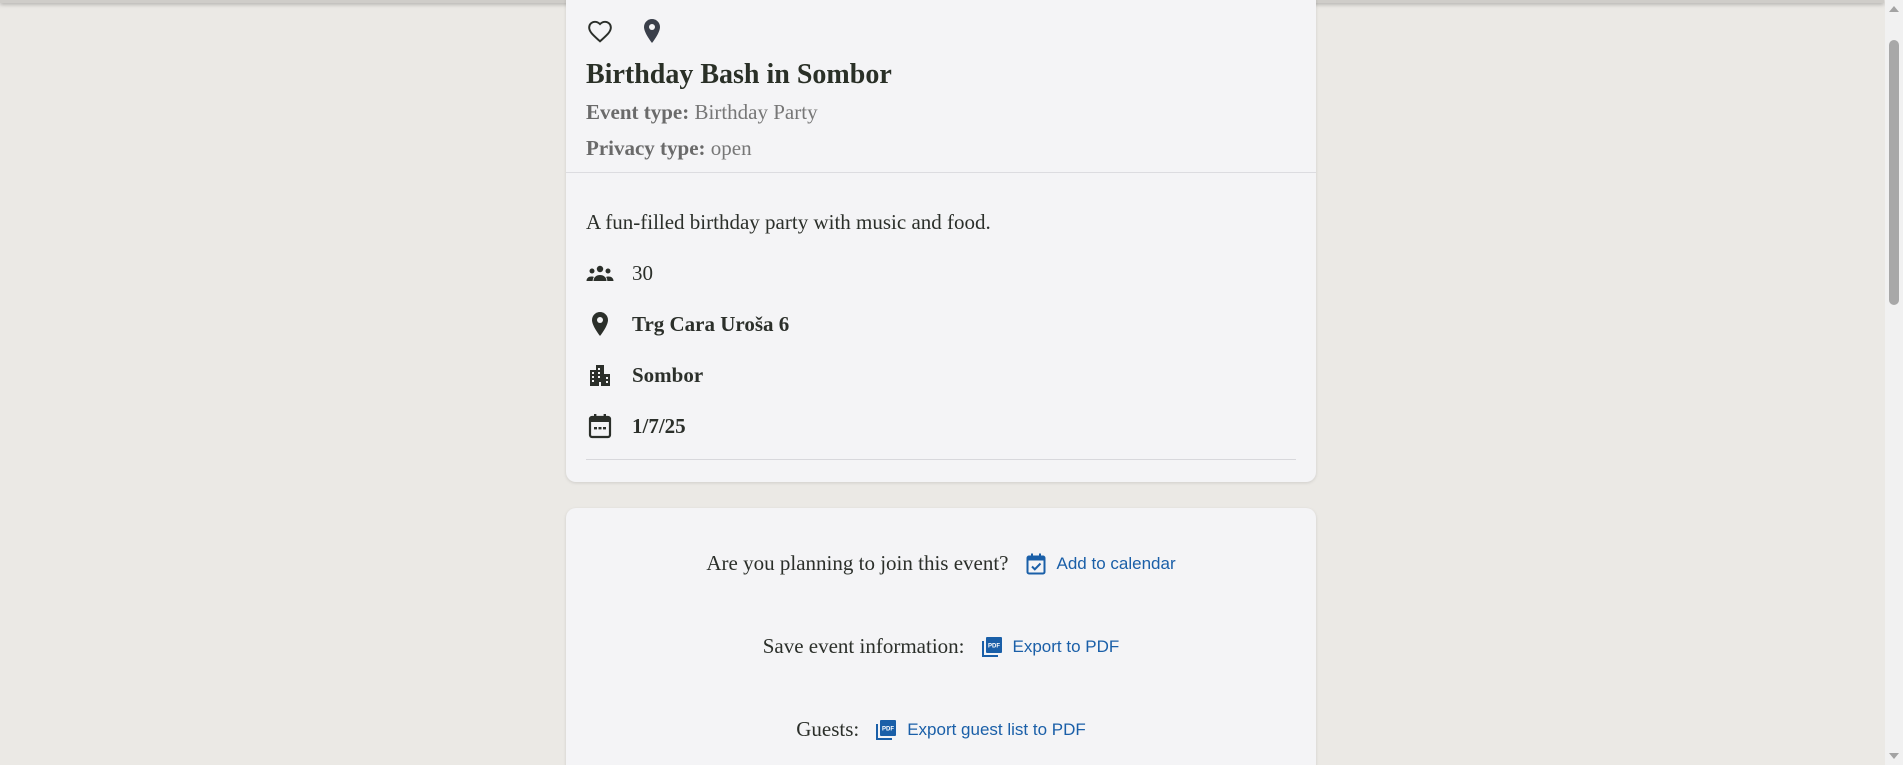 This screenshot has width=1903, height=765. What do you see at coordinates (668, 374) in the screenshot?
I see `event-city: Sombor` at bounding box center [668, 374].